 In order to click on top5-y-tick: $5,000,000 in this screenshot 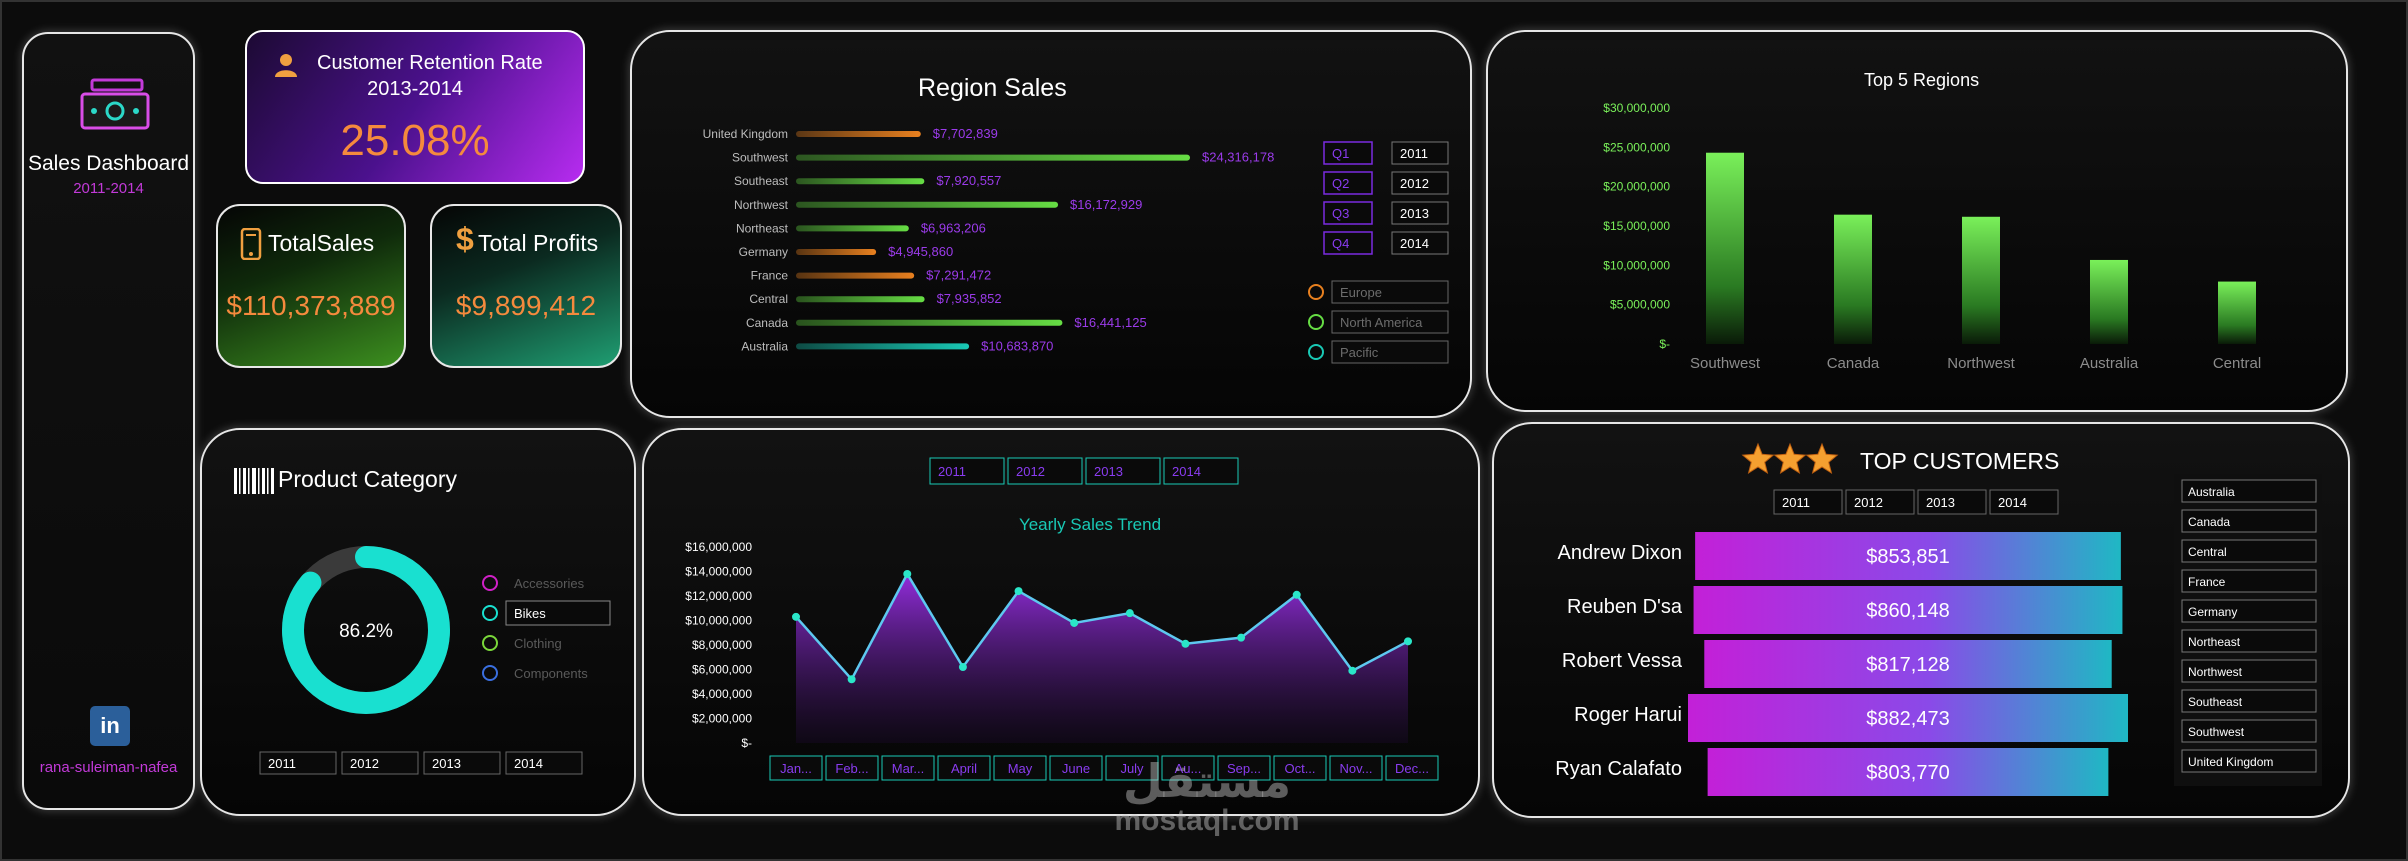, I will do `click(1640, 305)`.